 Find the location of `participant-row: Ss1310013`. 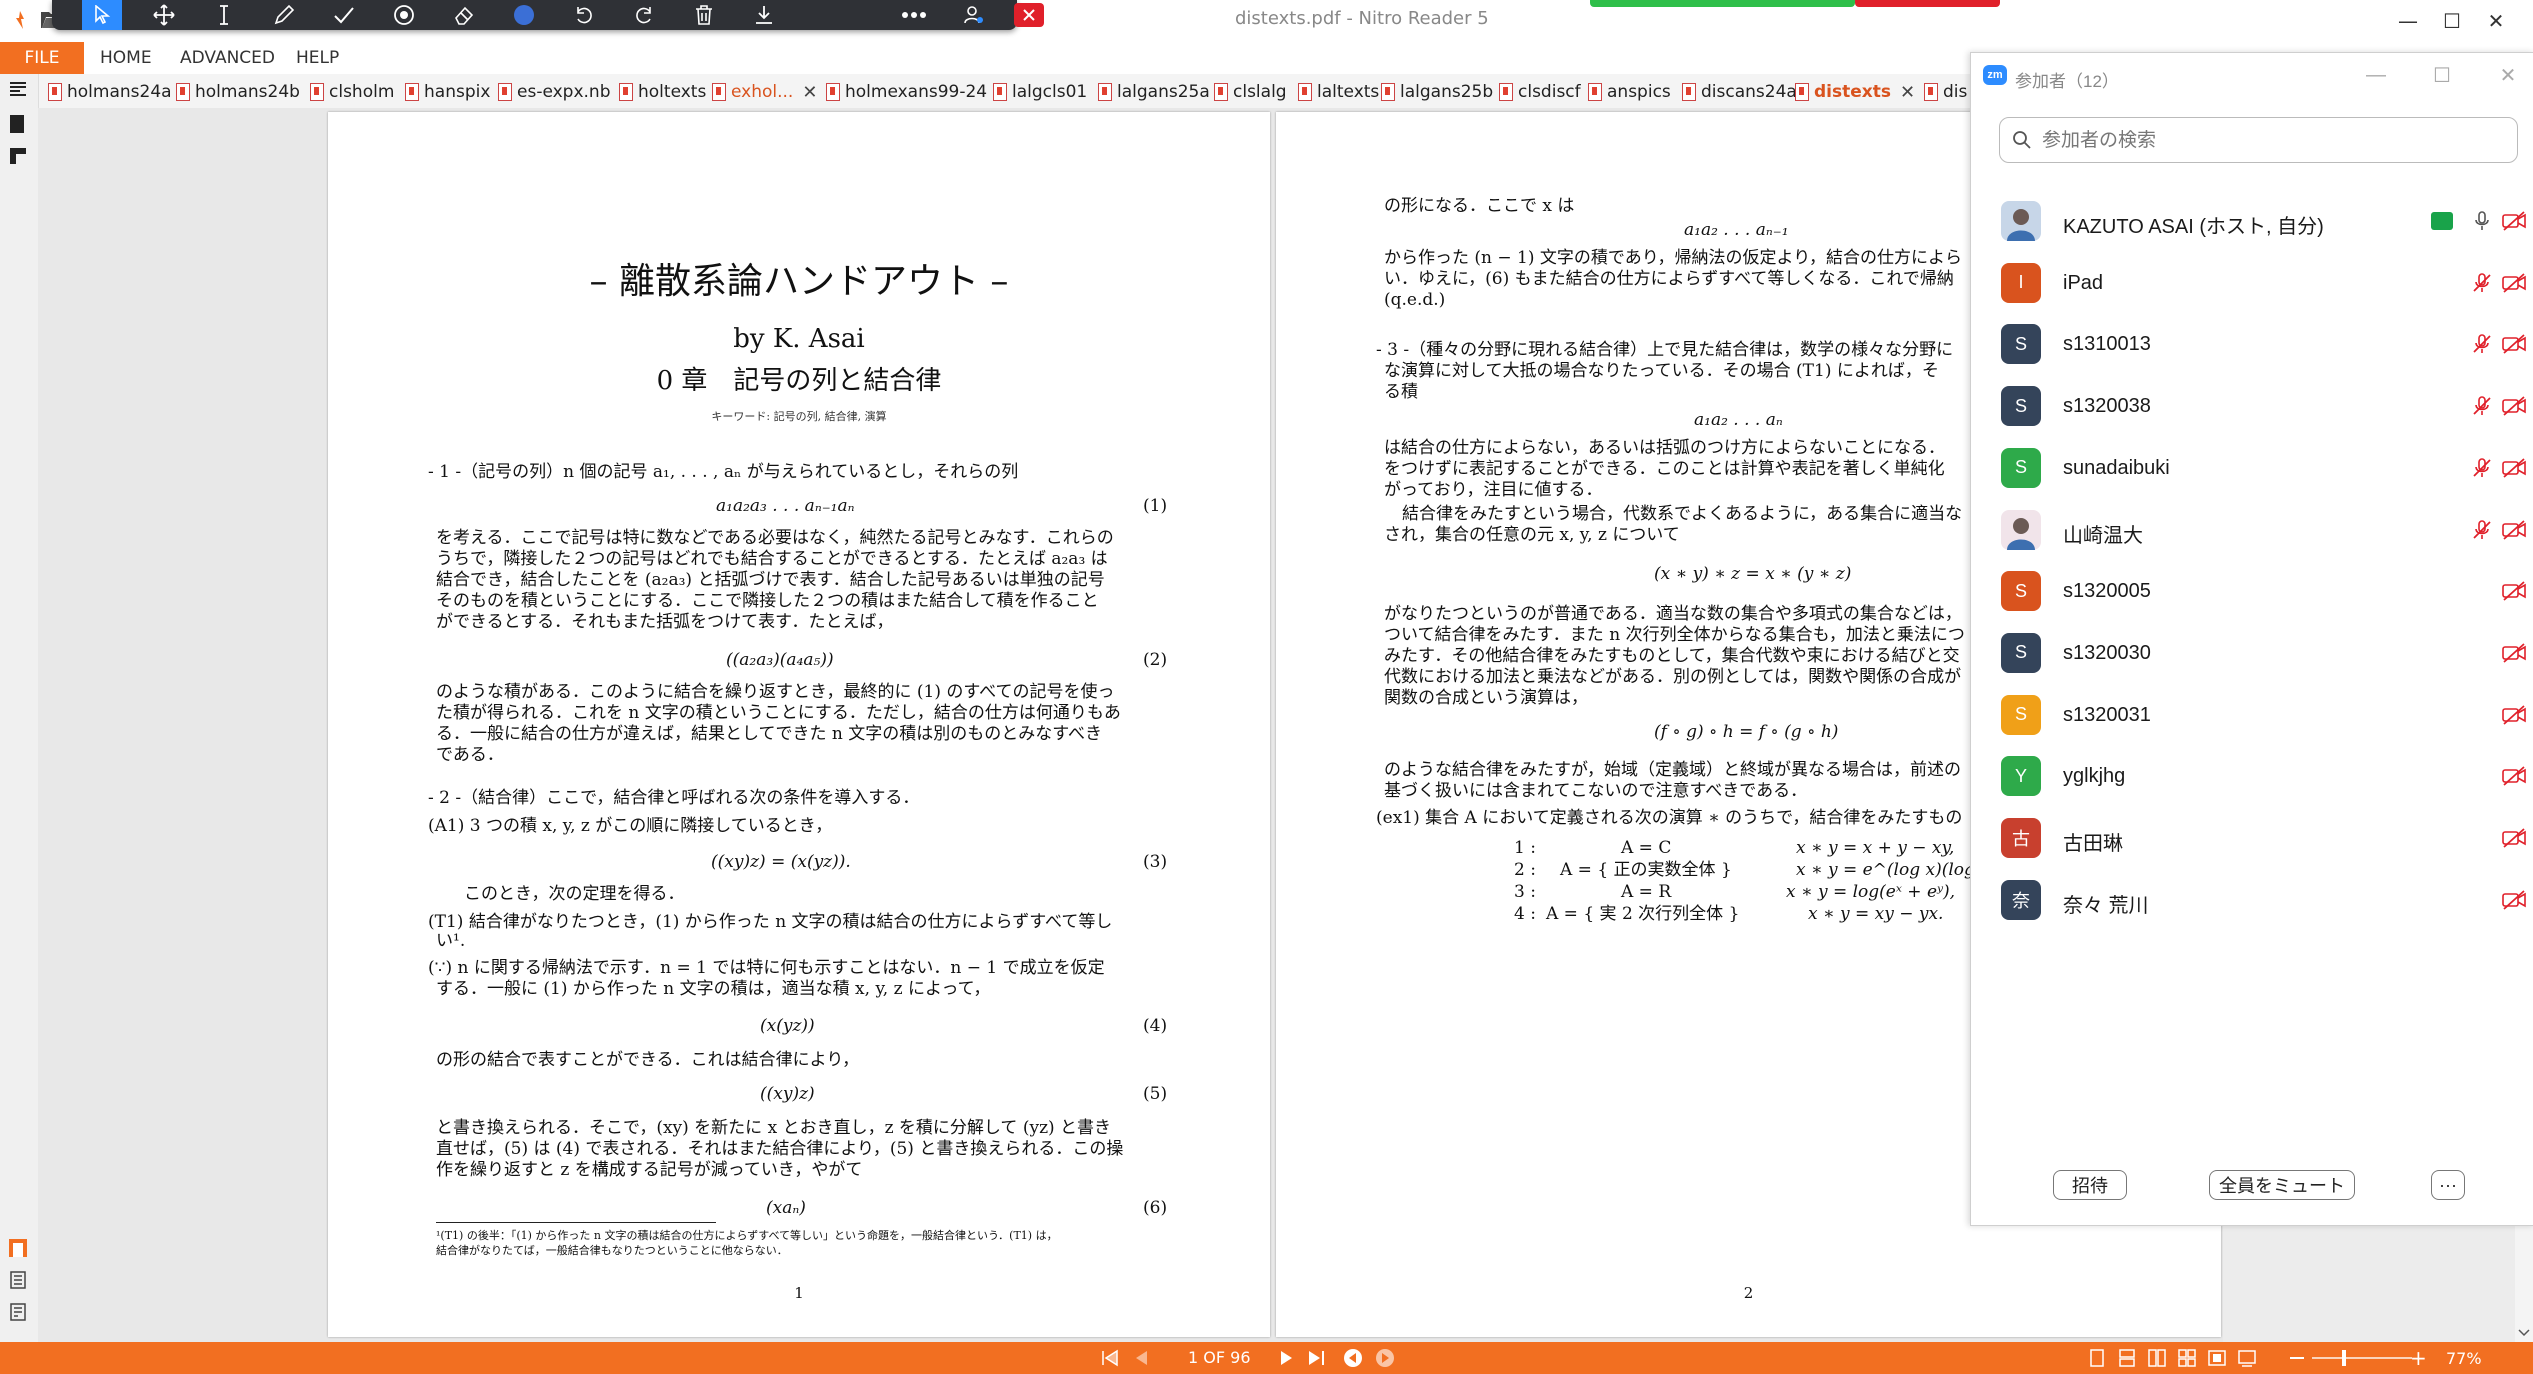

participant-row: Ss1310013 is located at coordinates (2252, 344).